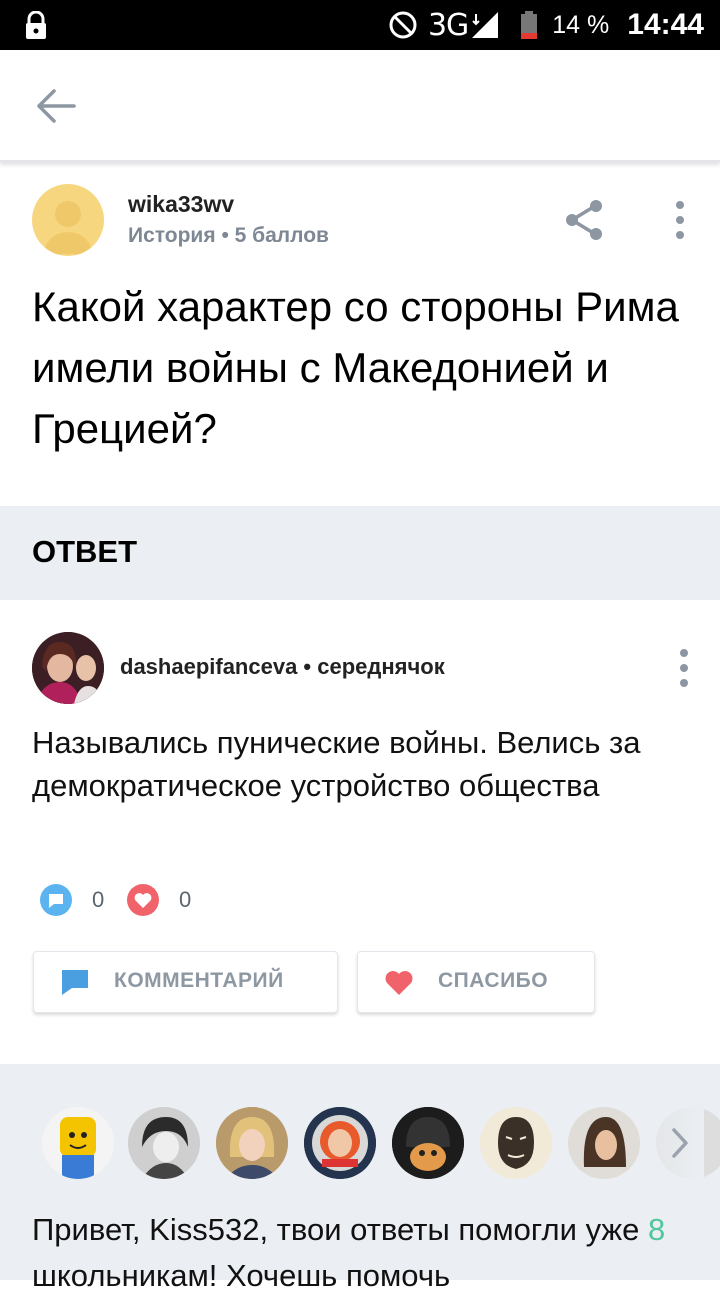 Image resolution: width=720 pixels, height=1299 pixels. What do you see at coordinates (381, 666) in the screenshot?
I see `answer-author-rank: середнячок` at bounding box center [381, 666].